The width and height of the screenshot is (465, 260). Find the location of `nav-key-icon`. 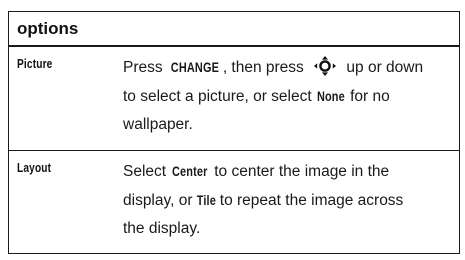

nav-key-icon is located at coordinates (325, 66).